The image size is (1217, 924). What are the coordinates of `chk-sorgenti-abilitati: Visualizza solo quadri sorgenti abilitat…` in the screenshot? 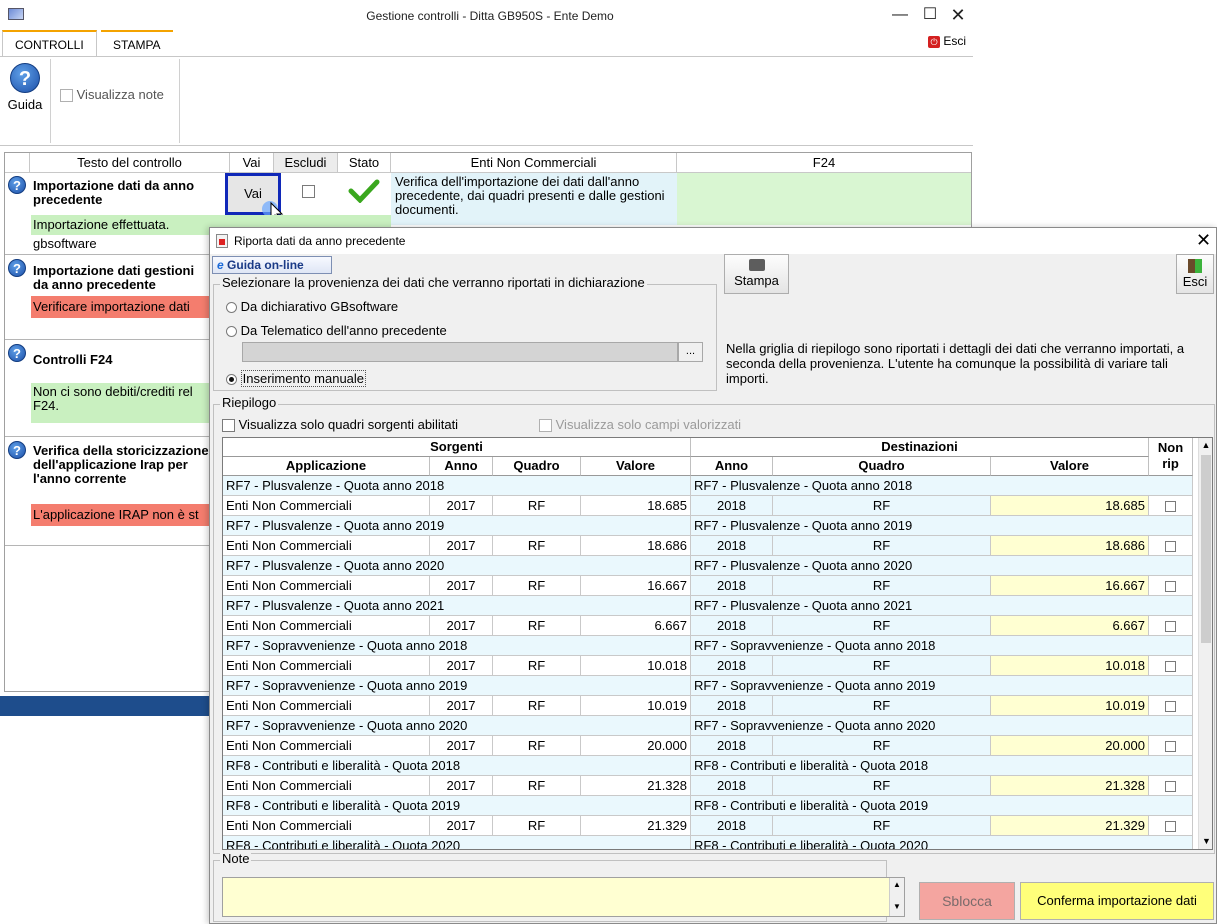 It's located at (340, 425).